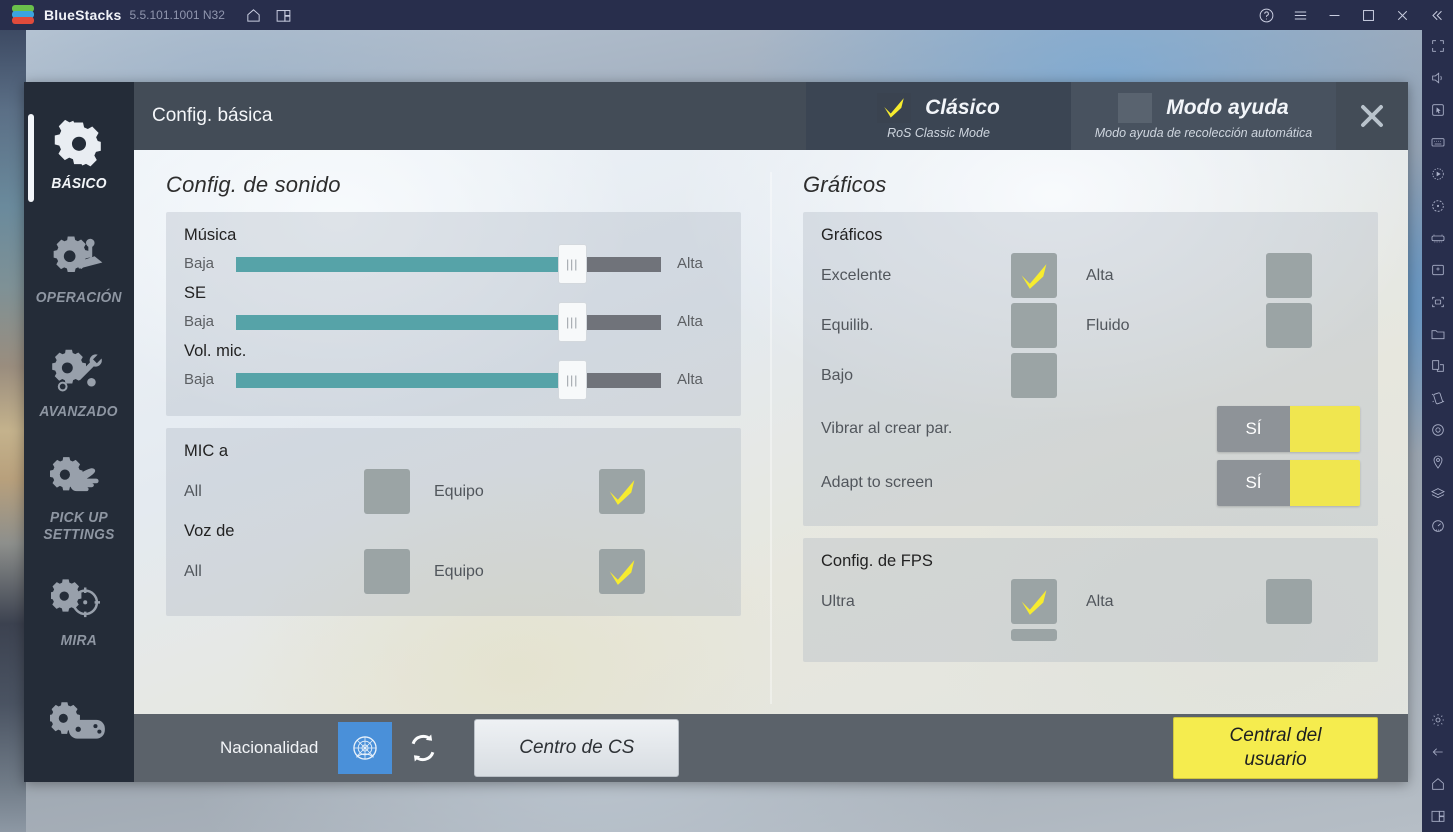  I want to click on settings-icon, so click(1437, 720).